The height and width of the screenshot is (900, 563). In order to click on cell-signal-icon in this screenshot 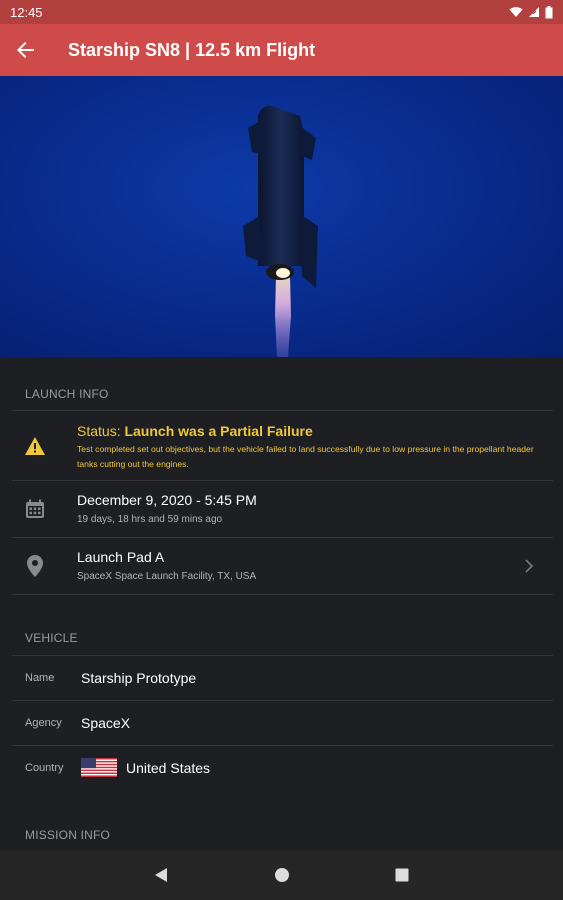, I will do `click(534, 12)`.